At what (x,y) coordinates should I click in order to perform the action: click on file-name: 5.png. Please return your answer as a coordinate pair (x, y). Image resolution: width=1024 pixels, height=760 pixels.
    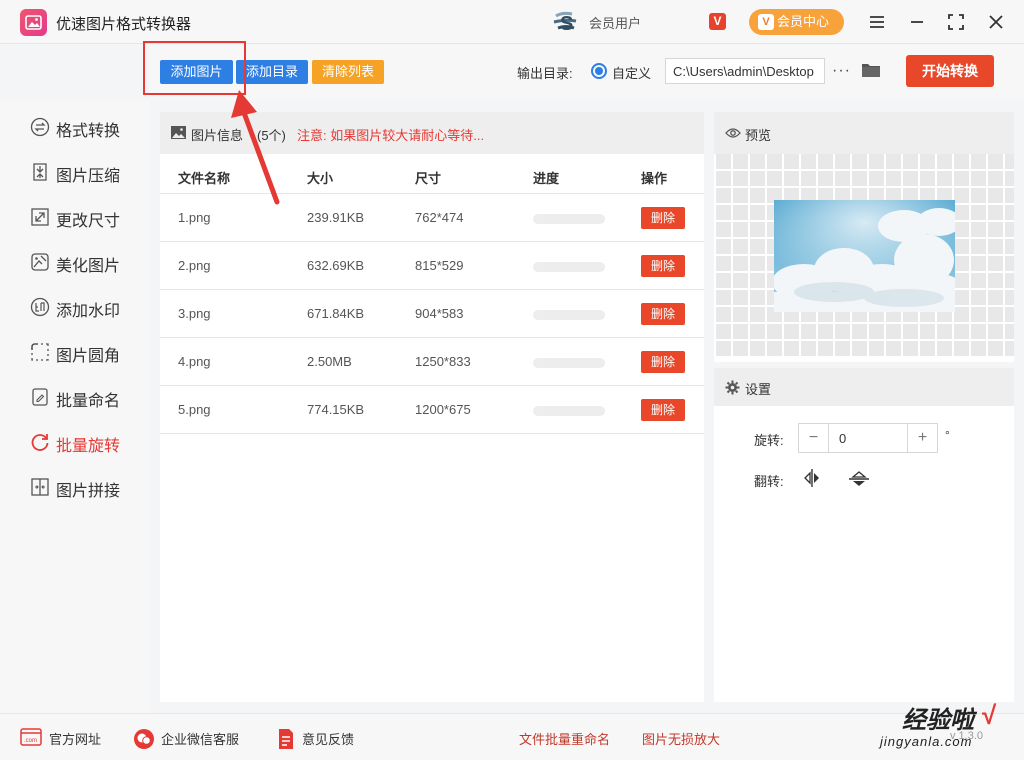
    Looking at the image, I should click on (194, 409).